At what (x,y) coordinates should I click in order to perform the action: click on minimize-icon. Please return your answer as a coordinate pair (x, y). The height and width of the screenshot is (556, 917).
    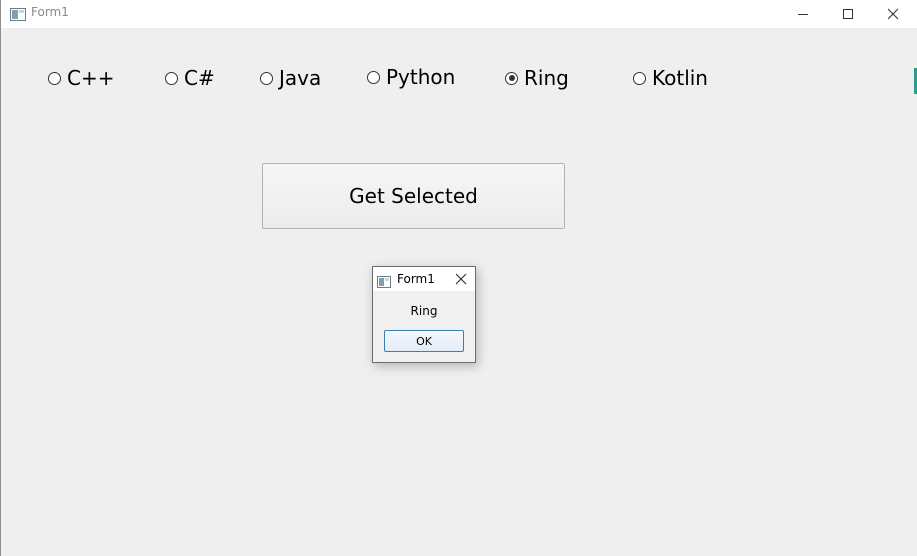
    Looking at the image, I should click on (803, 14).